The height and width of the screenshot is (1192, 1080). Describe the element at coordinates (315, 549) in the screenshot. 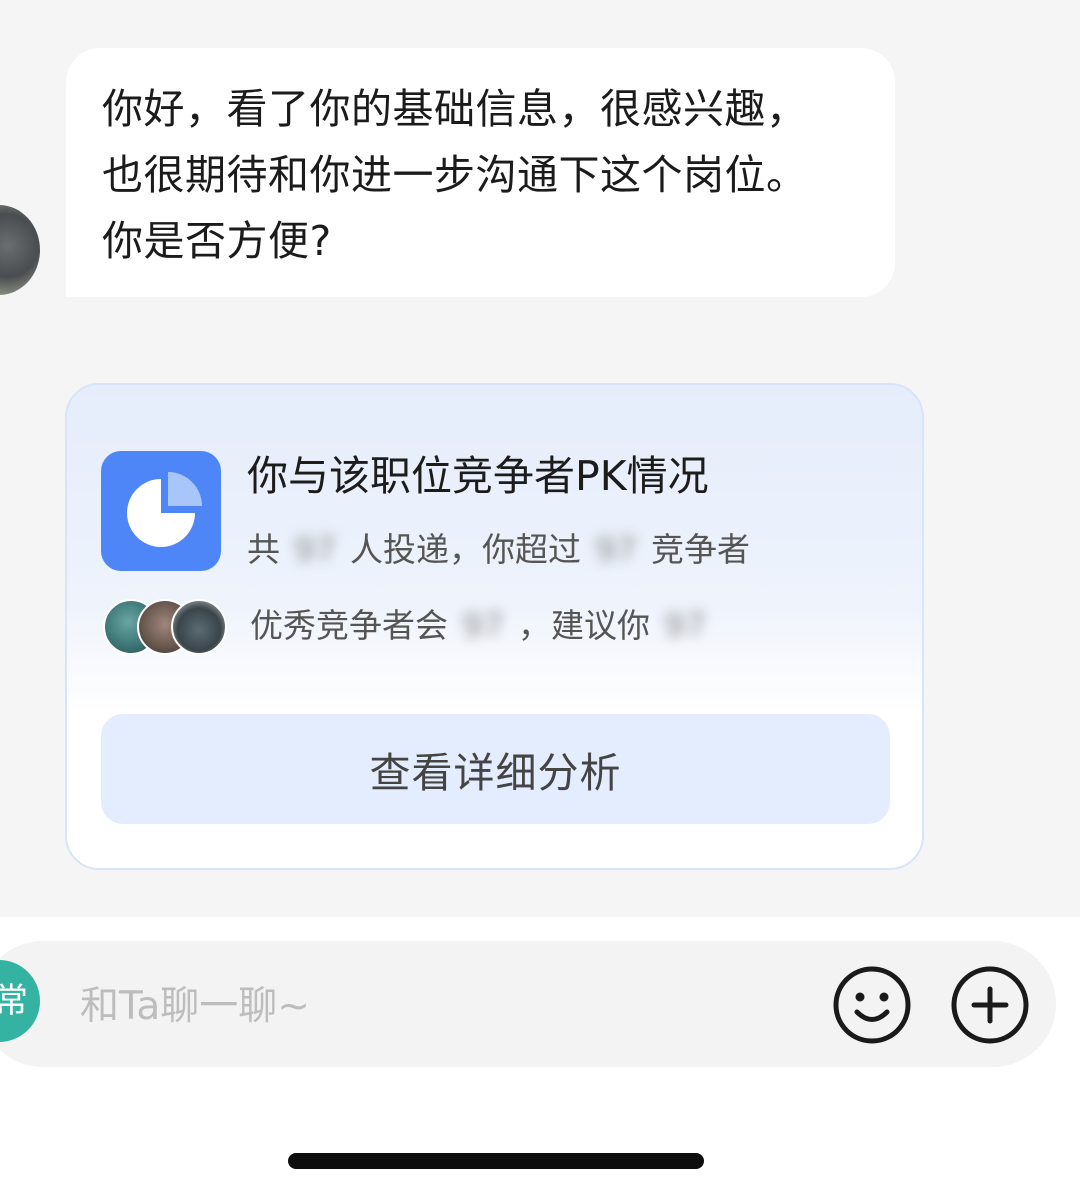

I see `applicant-count-blurred: 97` at that location.